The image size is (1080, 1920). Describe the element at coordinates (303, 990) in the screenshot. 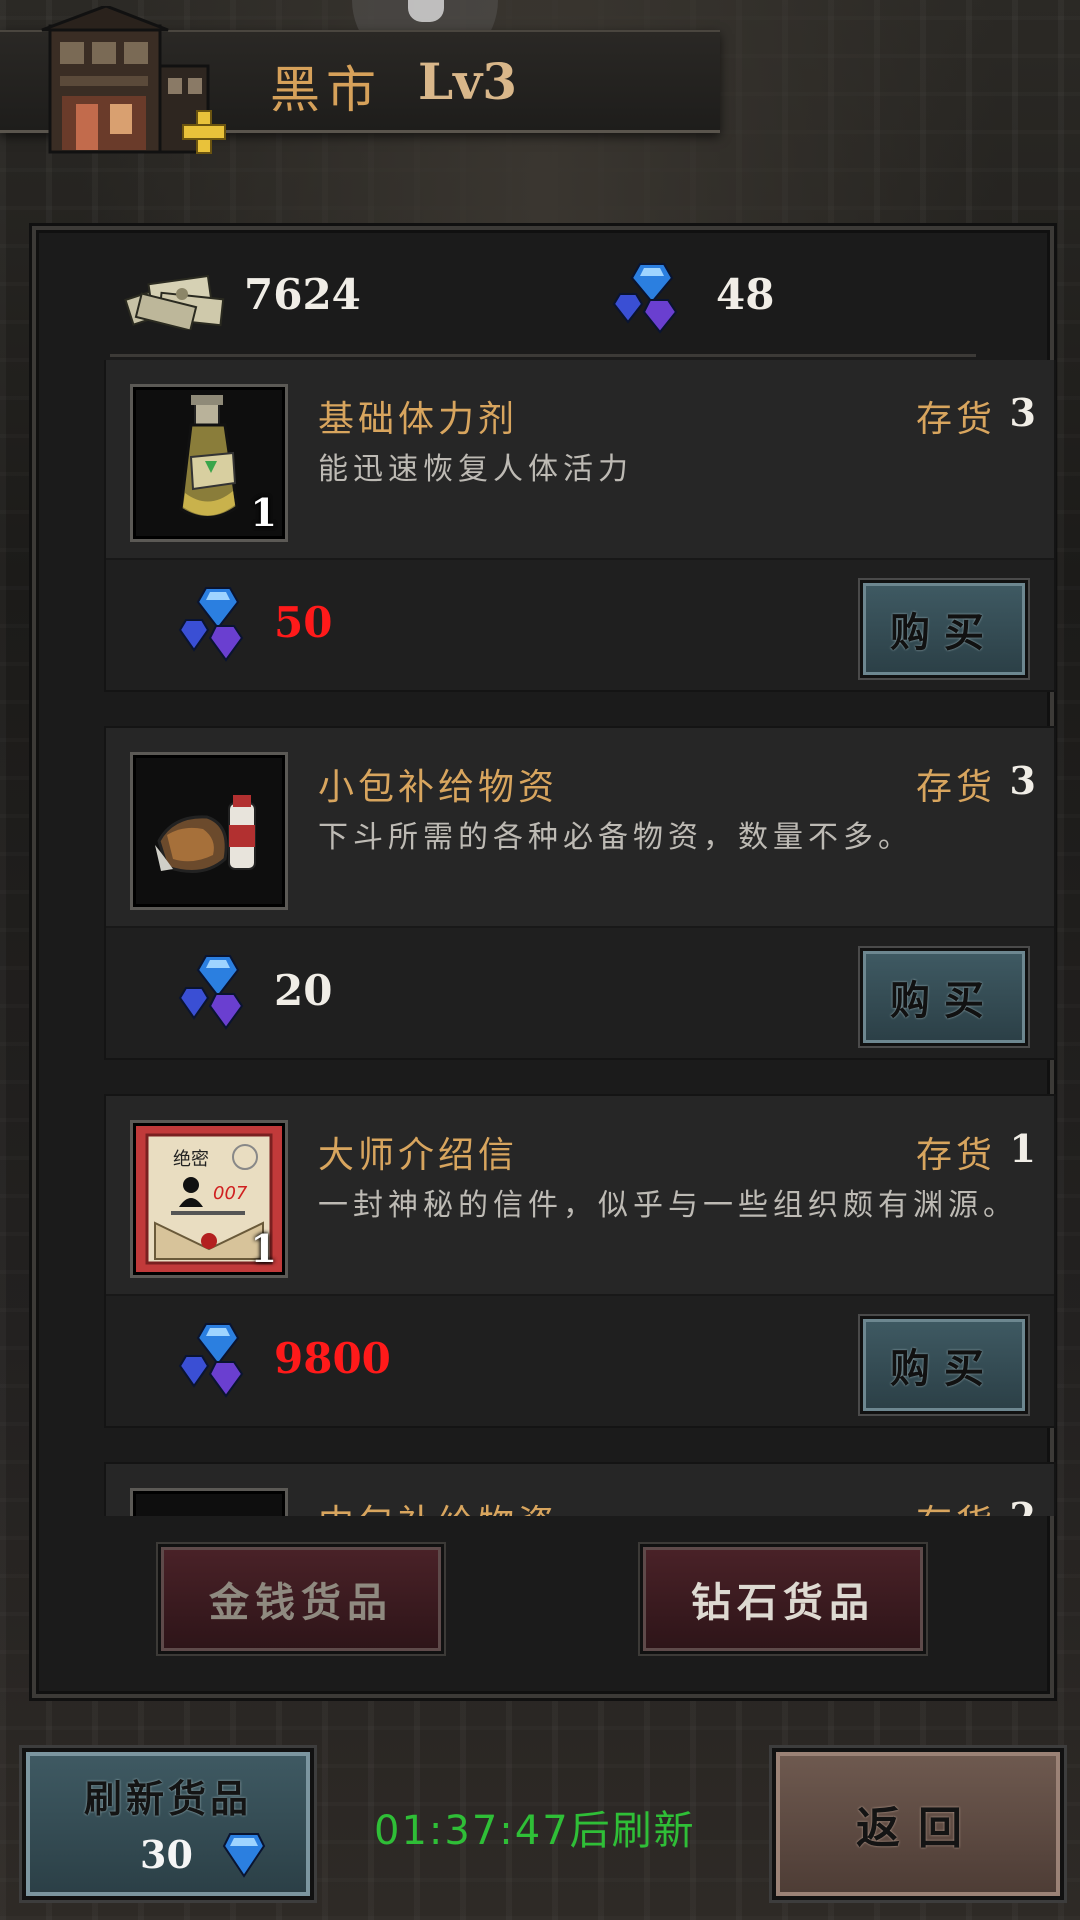

I see `item-price: 20` at that location.